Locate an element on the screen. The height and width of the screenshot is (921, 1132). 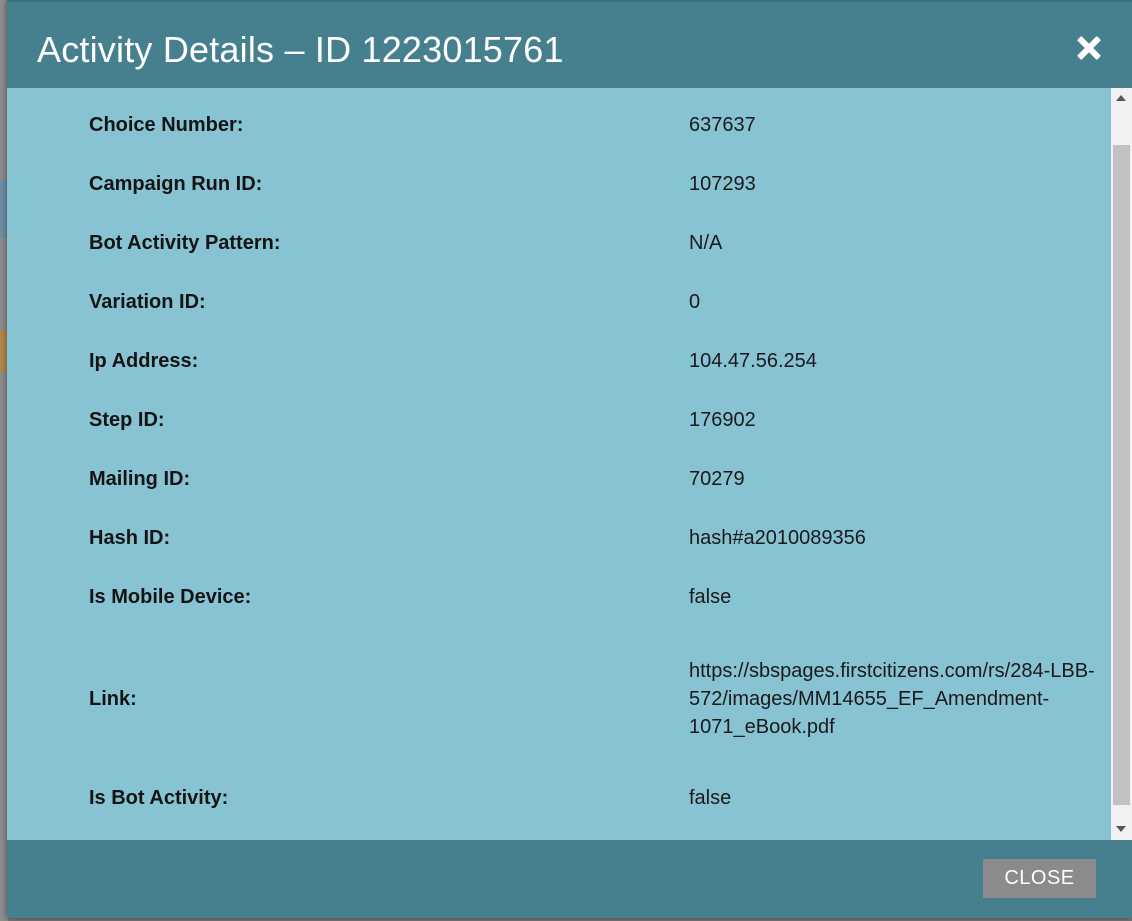
detail-label: Step ID: is located at coordinates (127, 419).